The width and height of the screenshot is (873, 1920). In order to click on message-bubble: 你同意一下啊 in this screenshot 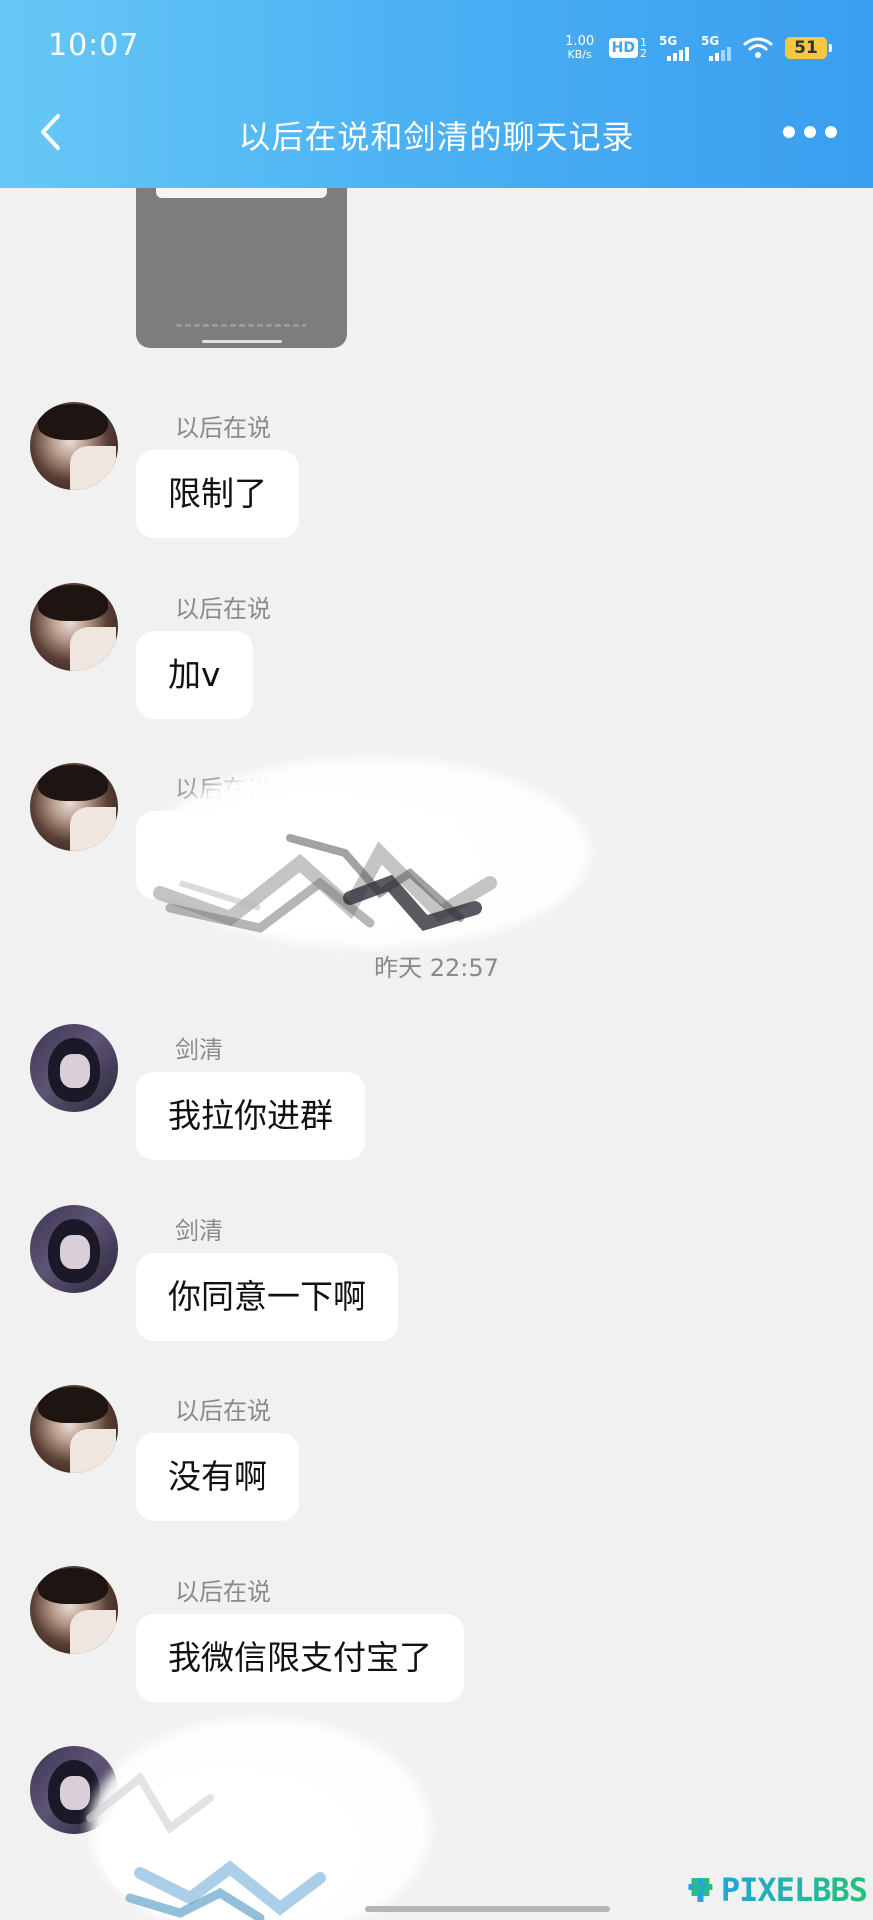, I will do `click(267, 1297)`.